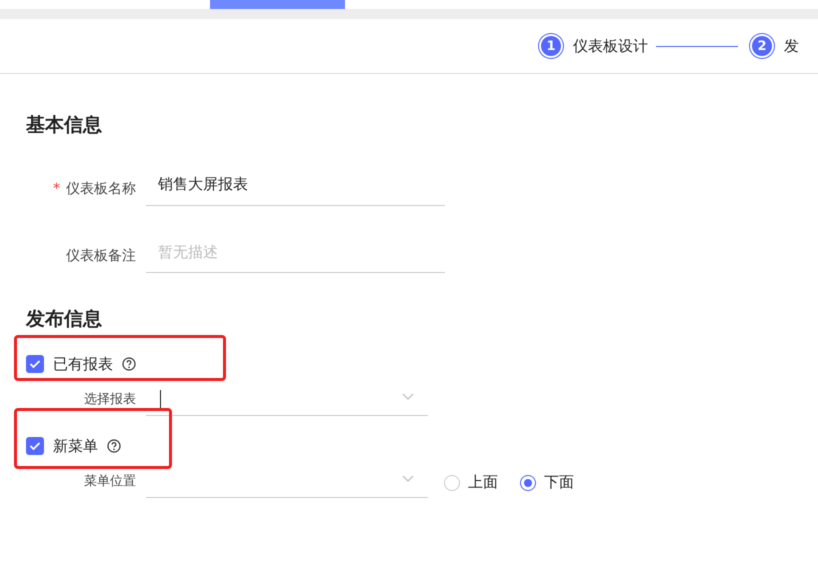  What do you see at coordinates (75, 446) in the screenshot?
I see `checkbox-label: 新菜单` at bounding box center [75, 446].